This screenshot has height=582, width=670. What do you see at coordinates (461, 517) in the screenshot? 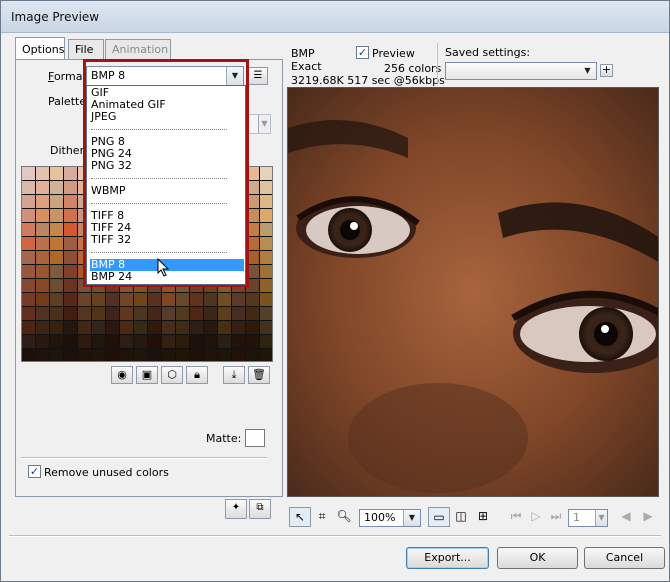
I see `two-up-view-button: ◫` at bounding box center [461, 517].